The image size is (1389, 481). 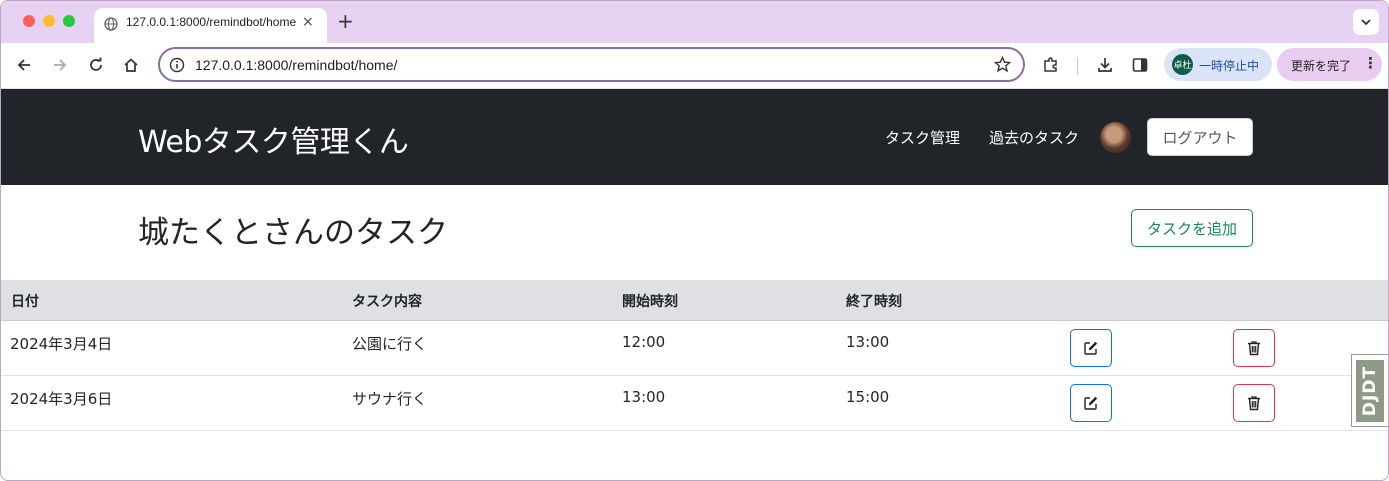 What do you see at coordinates (694, 348) in the screenshot?
I see `table-row: 2024年3月4日 公園に行く 12:00 13:00` at bounding box center [694, 348].